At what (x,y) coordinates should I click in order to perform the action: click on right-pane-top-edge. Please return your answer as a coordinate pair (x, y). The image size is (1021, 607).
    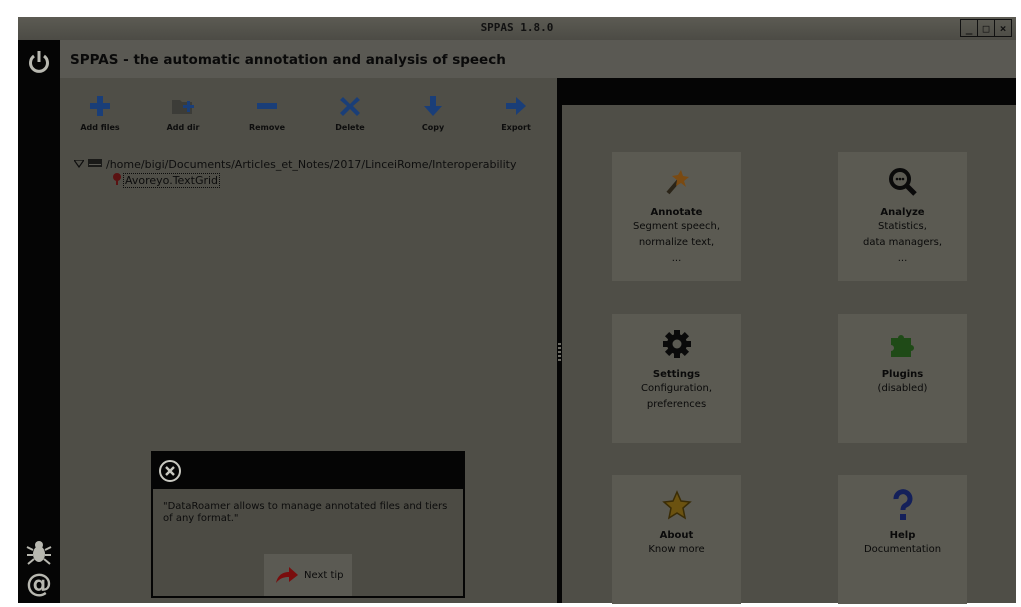
    Looking at the image, I should click on (789, 110).